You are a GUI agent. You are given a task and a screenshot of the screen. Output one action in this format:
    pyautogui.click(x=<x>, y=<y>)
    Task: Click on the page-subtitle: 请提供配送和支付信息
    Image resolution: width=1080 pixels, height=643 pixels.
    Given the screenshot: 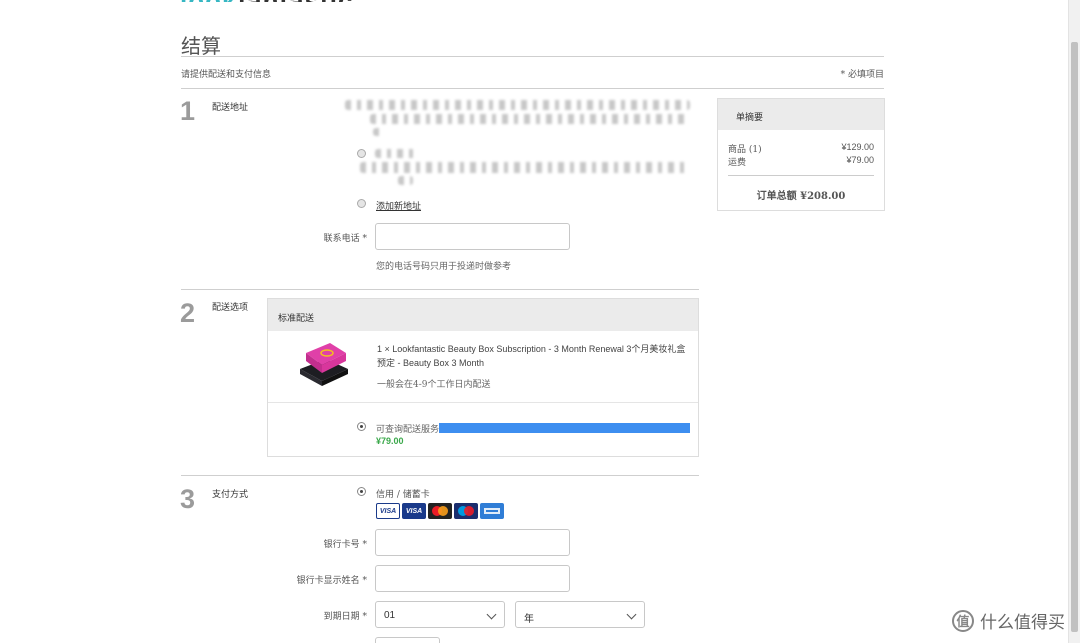 What is the action you would take?
    pyautogui.click(x=226, y=75)
    